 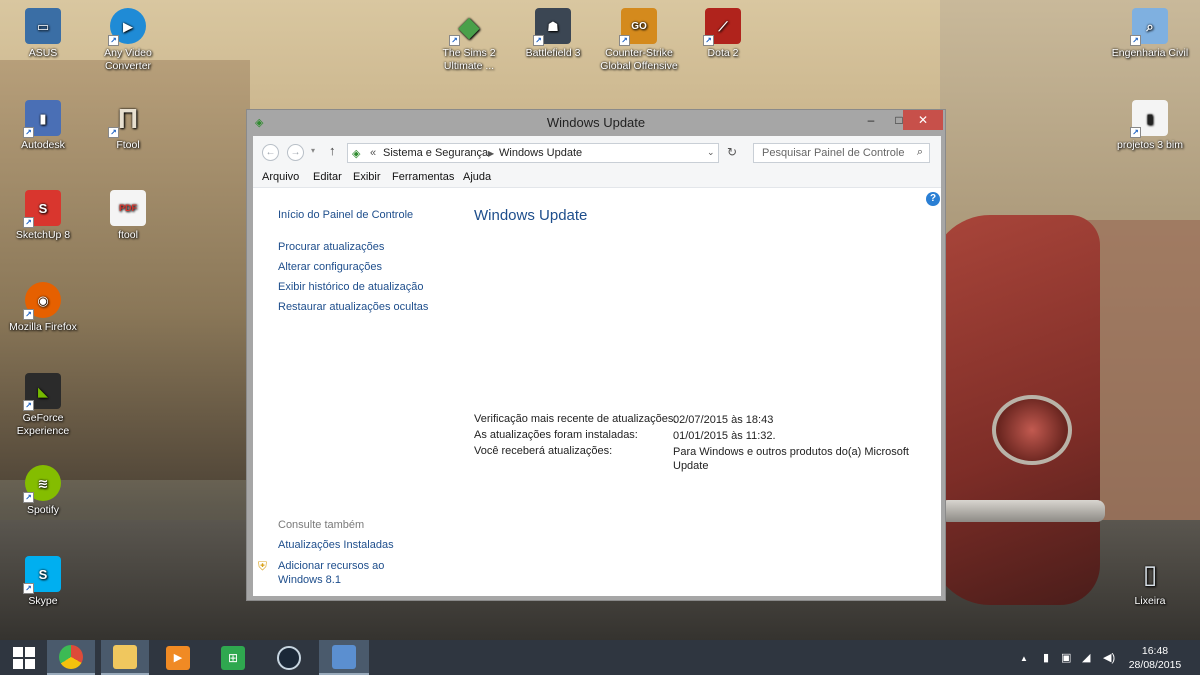 What do you see at coordinates (1155, 658) in the screenshot?
I see `clock: 16:48 28/08/2015` at bounding box center [1155, 658].